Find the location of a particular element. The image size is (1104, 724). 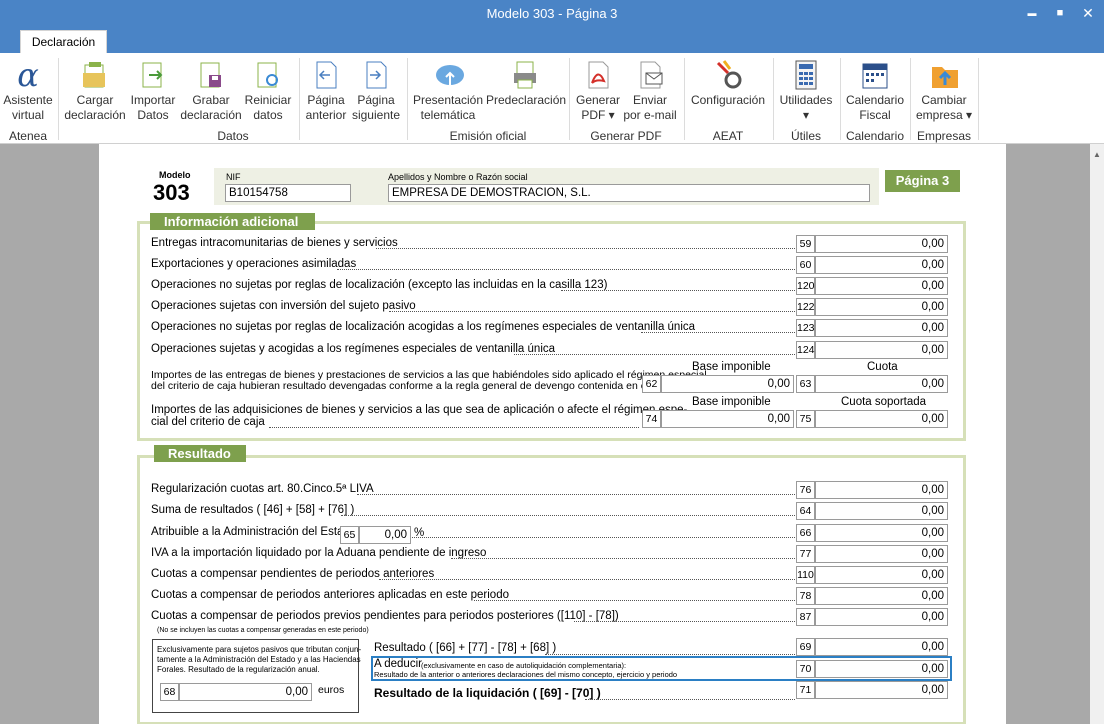

info-title: Información adicional is located at coordinates (232, 221).